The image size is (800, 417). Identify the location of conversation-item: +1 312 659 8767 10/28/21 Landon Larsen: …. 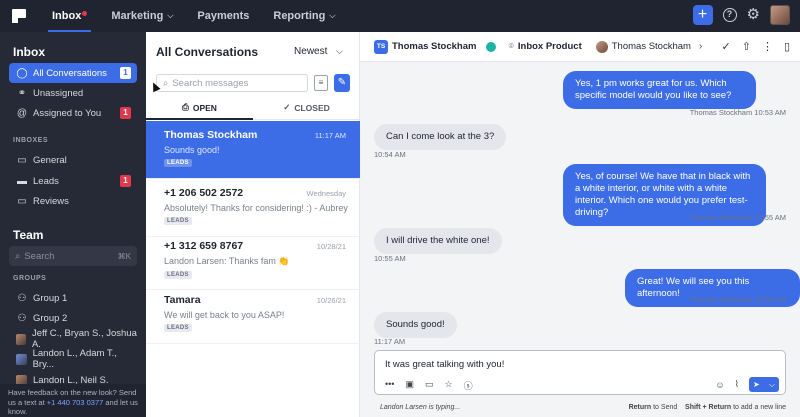
(253, 261).